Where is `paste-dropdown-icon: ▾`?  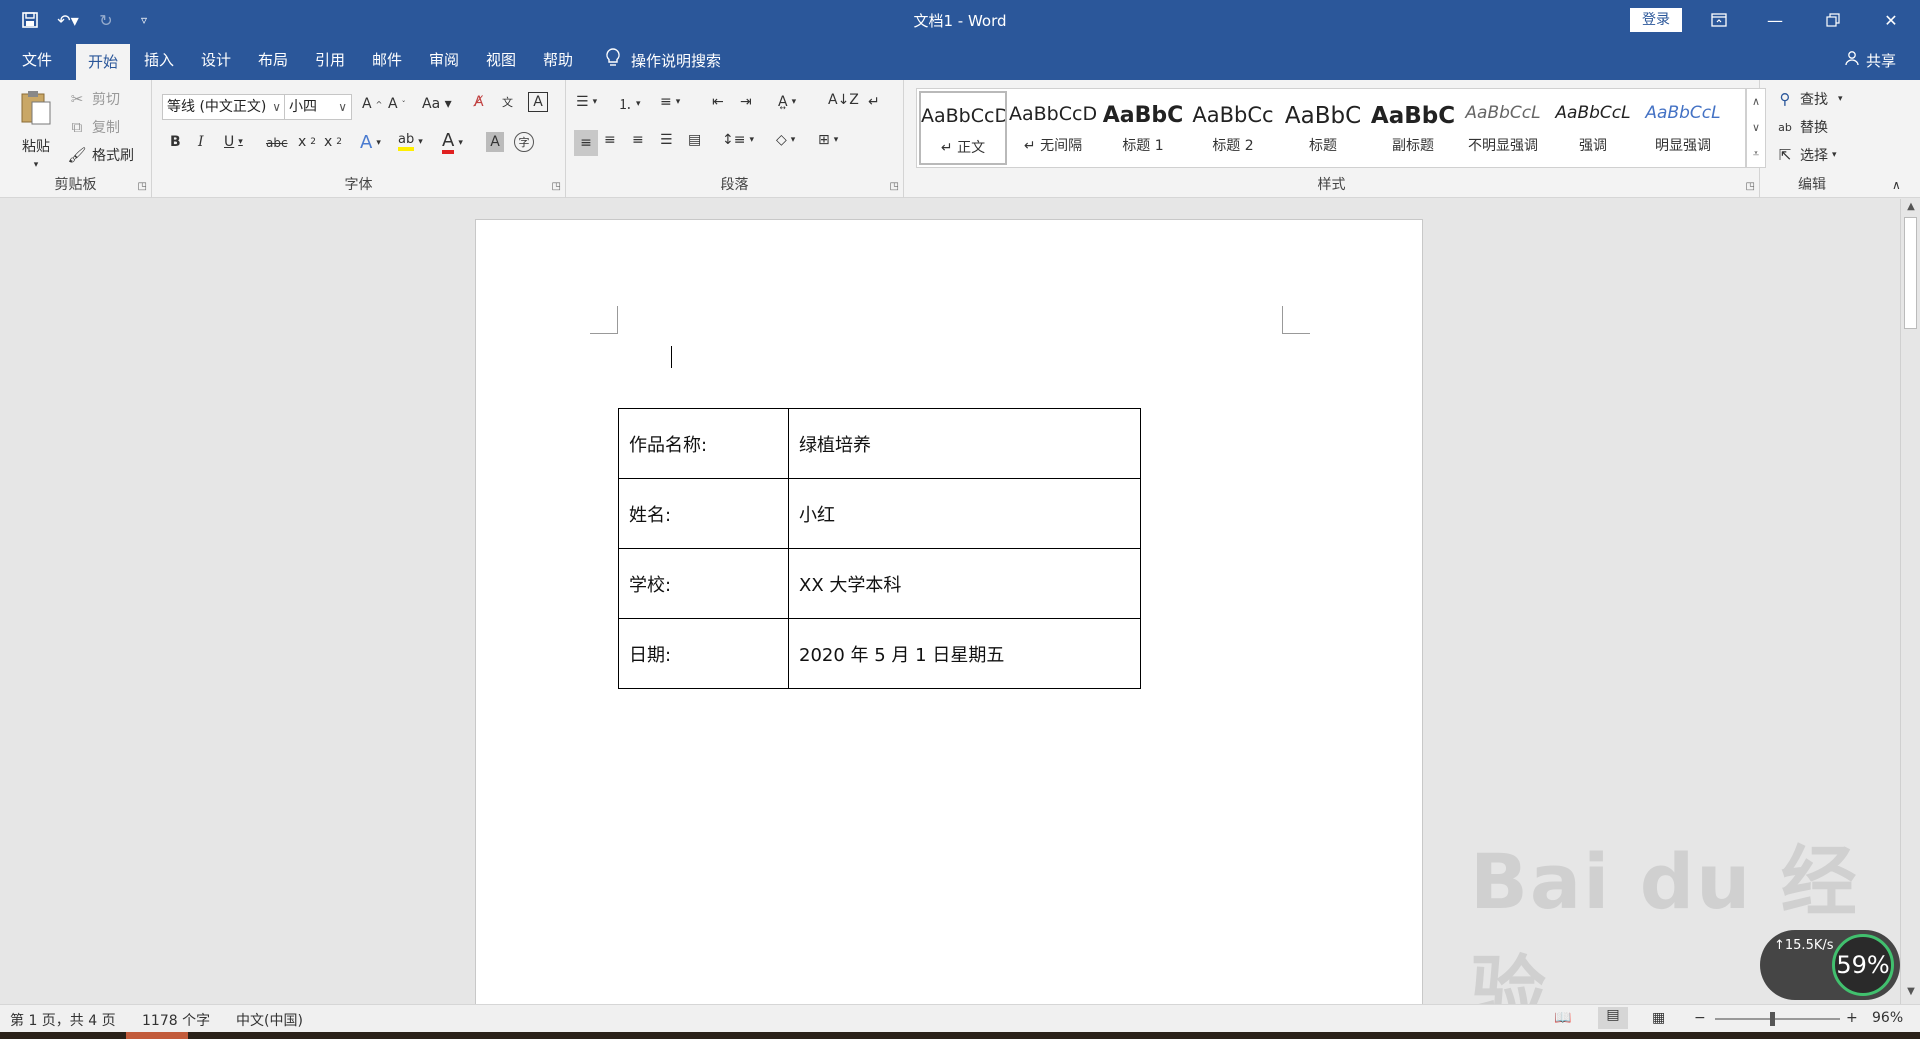 paste-dropdown-icon: ▾ is located at coordinates (36, 165).